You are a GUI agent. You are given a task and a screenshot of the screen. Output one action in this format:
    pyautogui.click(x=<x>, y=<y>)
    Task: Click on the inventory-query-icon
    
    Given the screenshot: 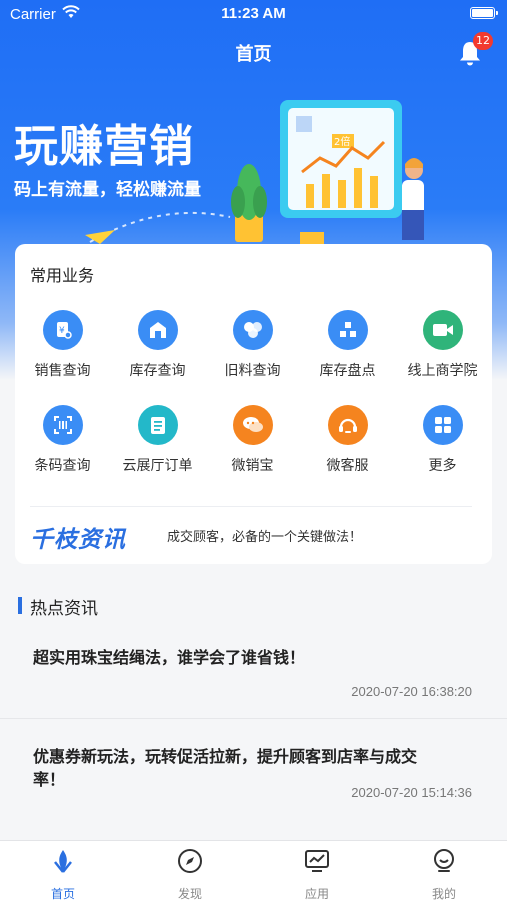 What is the action you would take?
    pyautogui.click(x=157, y=330)
    